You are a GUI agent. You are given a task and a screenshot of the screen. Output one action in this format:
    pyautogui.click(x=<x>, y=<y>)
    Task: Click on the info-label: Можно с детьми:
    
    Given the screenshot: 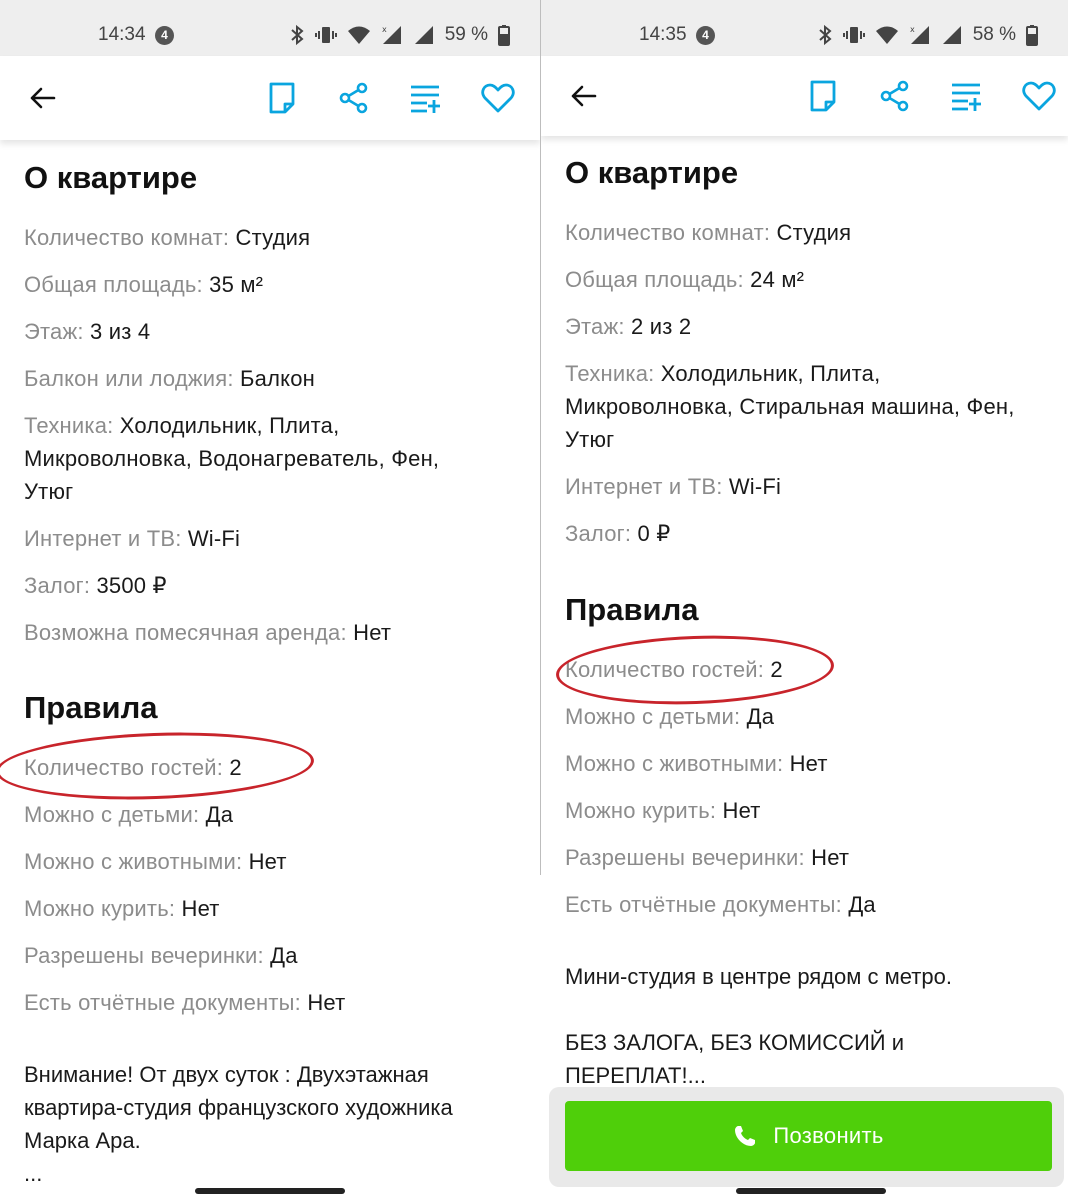 What is the action you would take?
    pyautogui.click(x=653, y=716)
    